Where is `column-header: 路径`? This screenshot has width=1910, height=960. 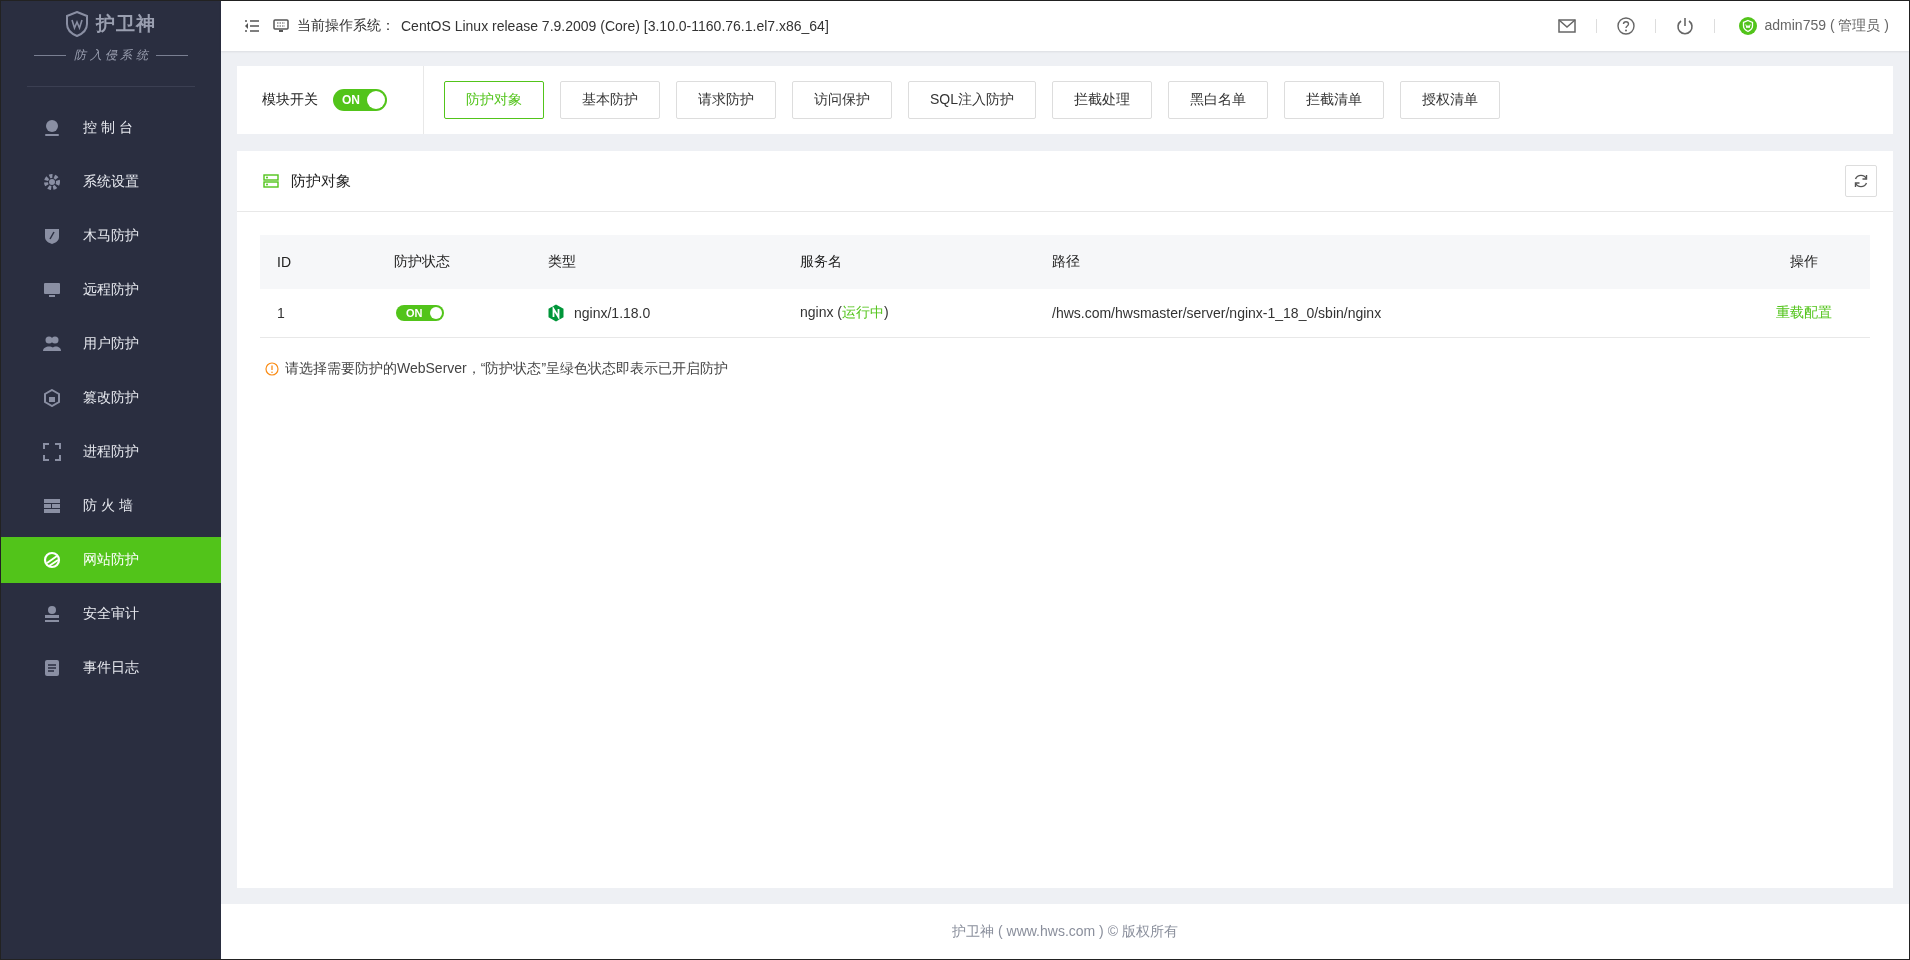
column-header: 路径 is located at coordinates (1394, 262).